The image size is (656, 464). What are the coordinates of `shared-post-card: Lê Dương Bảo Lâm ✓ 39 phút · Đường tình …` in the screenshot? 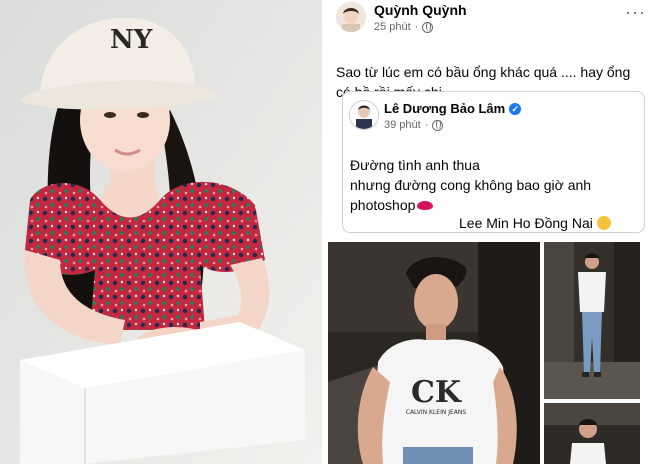 It's located at (493, 162).